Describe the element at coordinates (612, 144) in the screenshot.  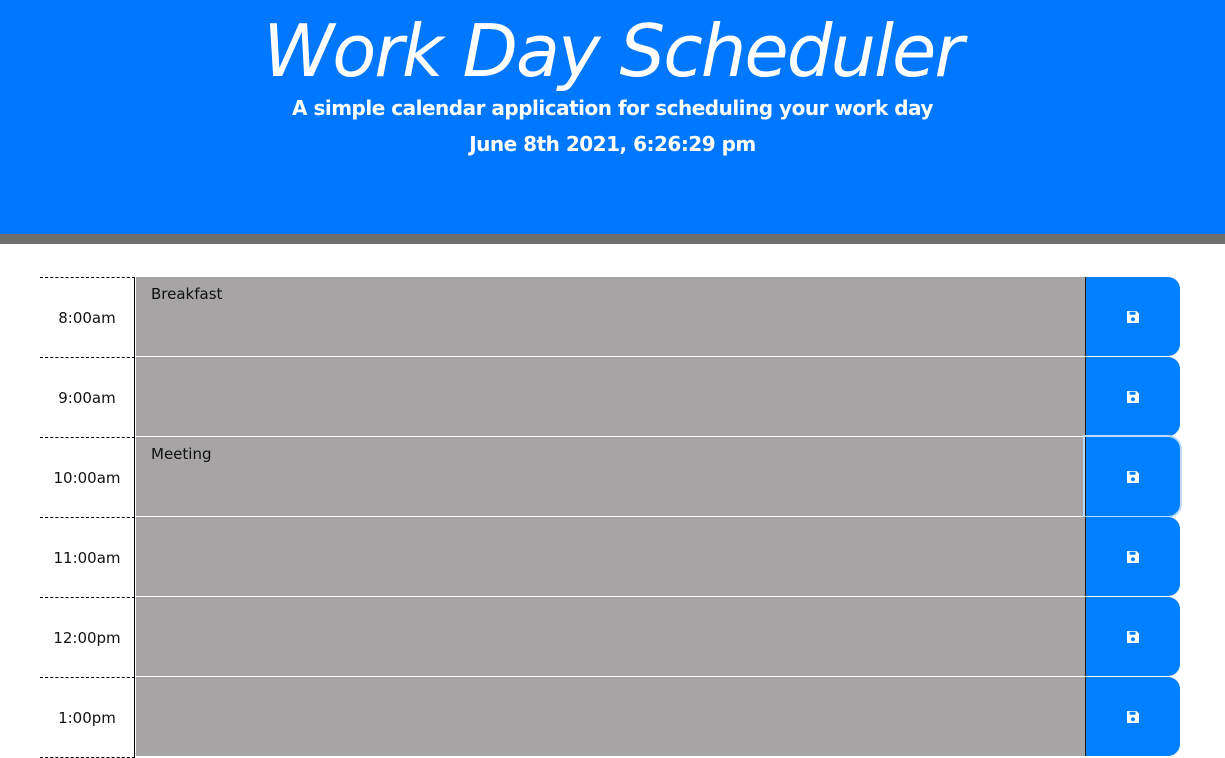
I see `current-day: June 8th 2021, 6:26:29 pm` at that location.